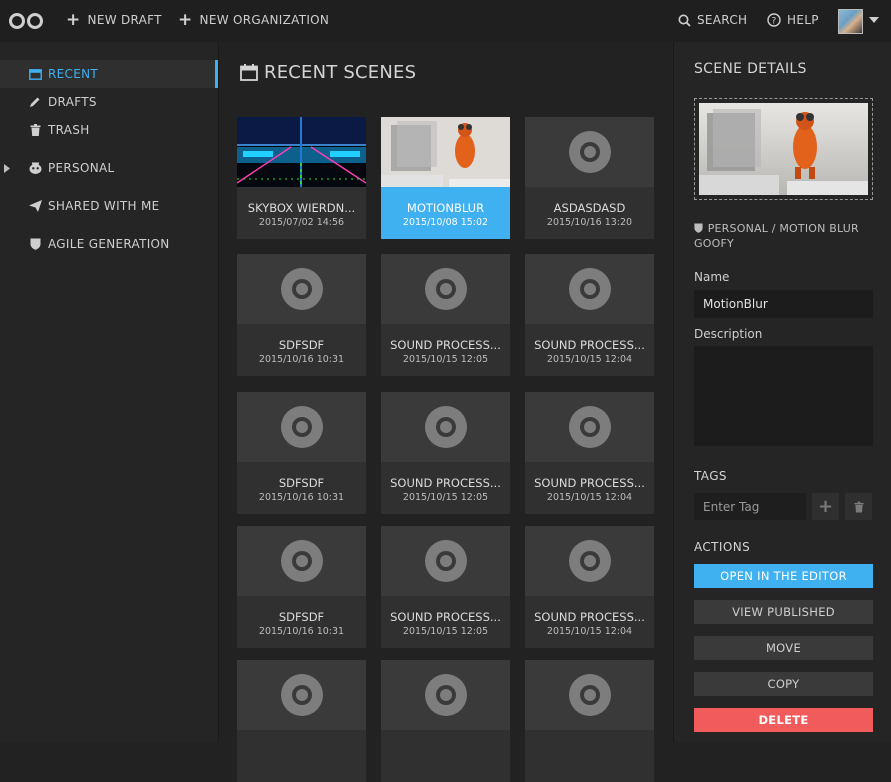 The image size is (891, 782). I want to click on page-title: RECENT SCENES, so click(328, 72).